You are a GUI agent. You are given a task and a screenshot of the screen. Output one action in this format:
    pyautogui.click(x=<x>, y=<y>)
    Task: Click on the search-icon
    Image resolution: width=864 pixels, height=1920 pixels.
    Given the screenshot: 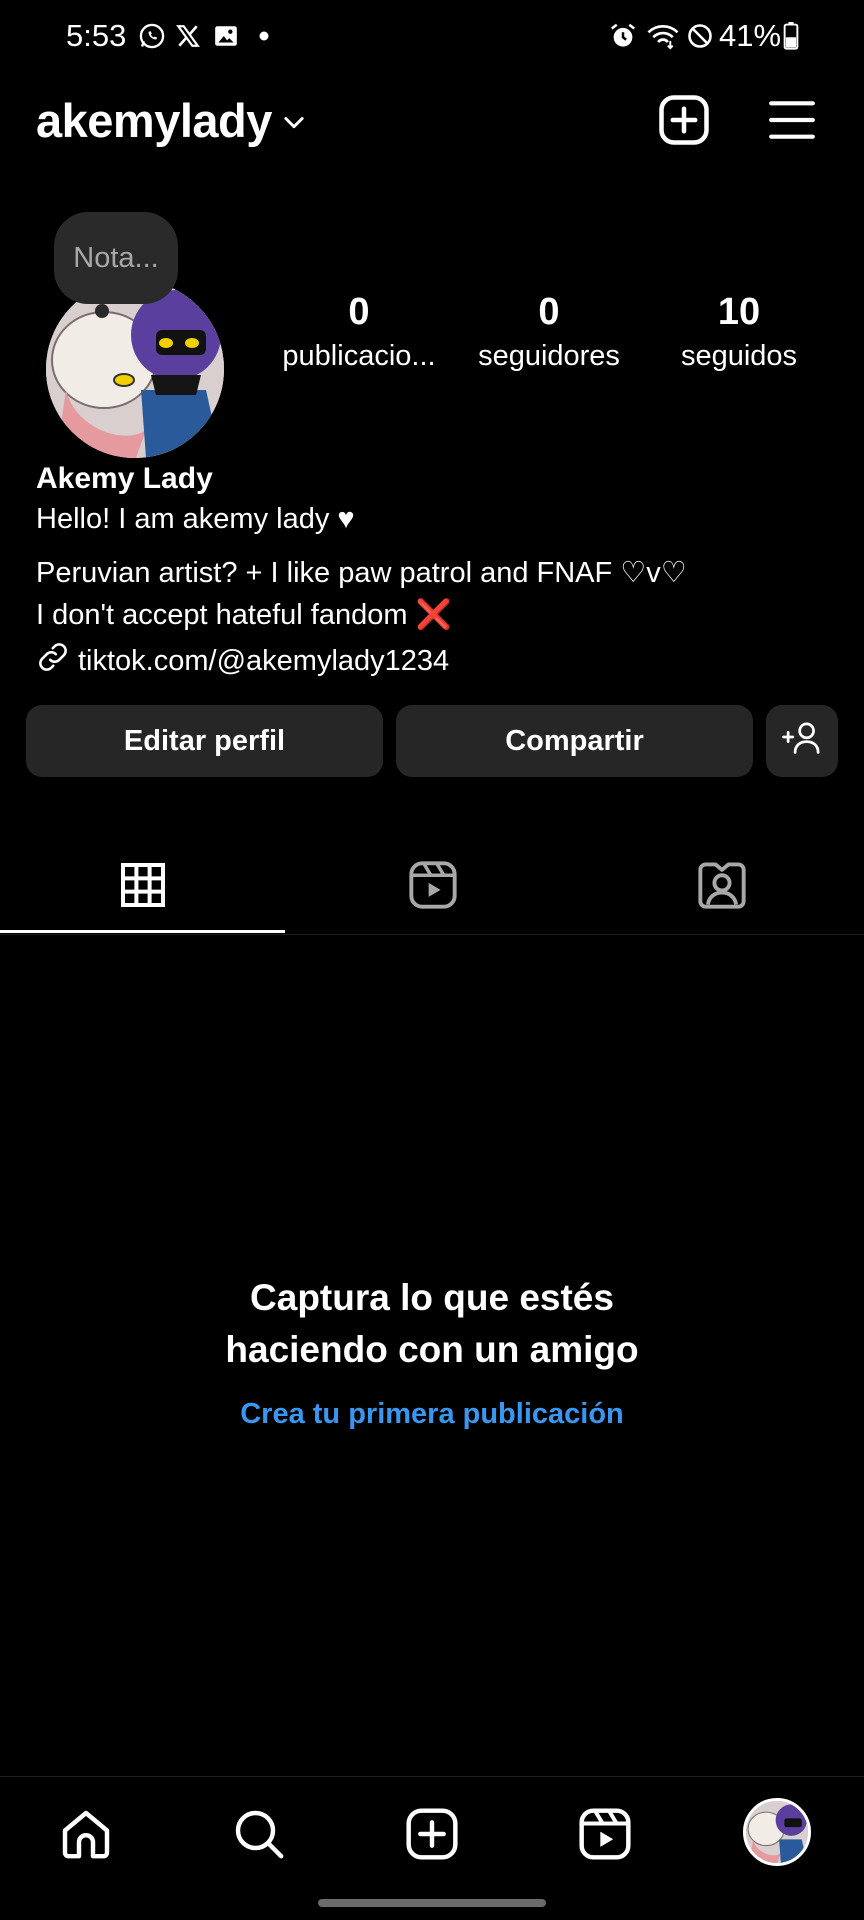 What is the action you would take?
    pyautogui.click(x=259, y=1836)
    